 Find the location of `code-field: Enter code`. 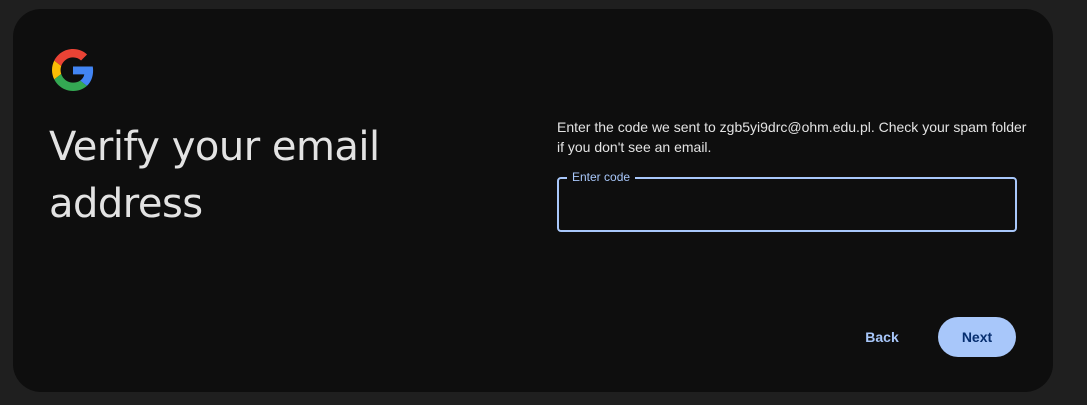

code-field: Enter code is located at coordinates (787, 200).